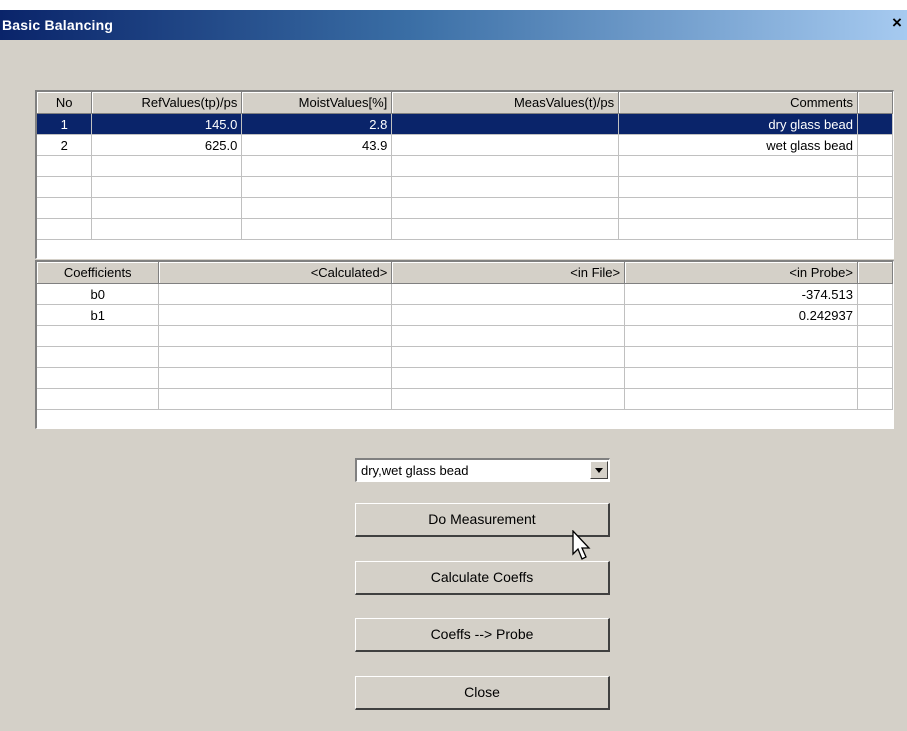  What do you see at coordinates (482, 635) in the screenshot?
I see `coeffs-to-probe-button: Coeffs --> Probe` at bounding box center [482, 635].